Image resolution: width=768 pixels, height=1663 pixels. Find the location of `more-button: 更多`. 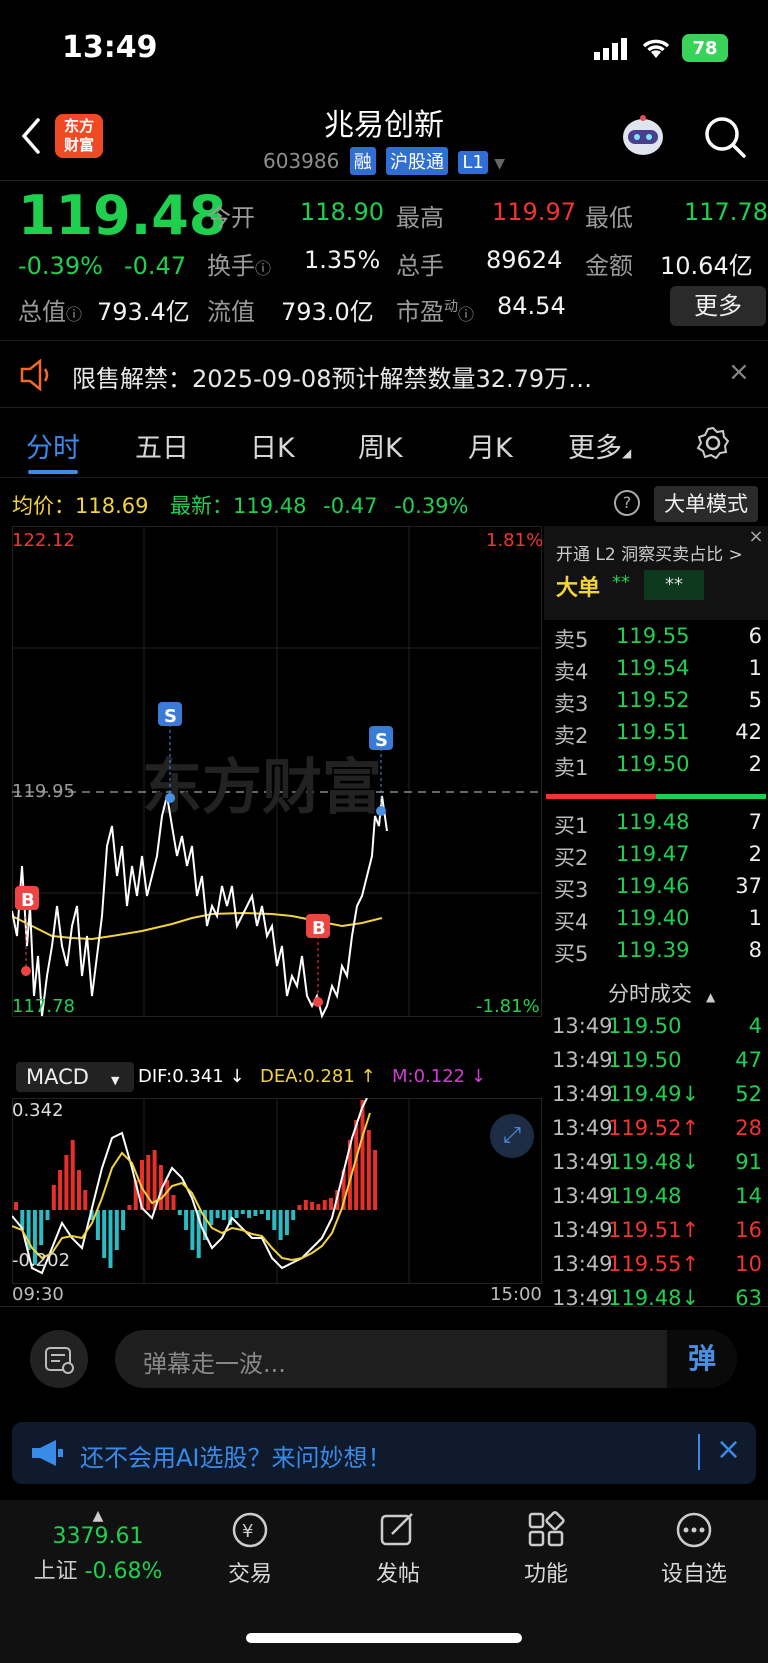

more-button: 更多 is located at coordinates (718, 306).